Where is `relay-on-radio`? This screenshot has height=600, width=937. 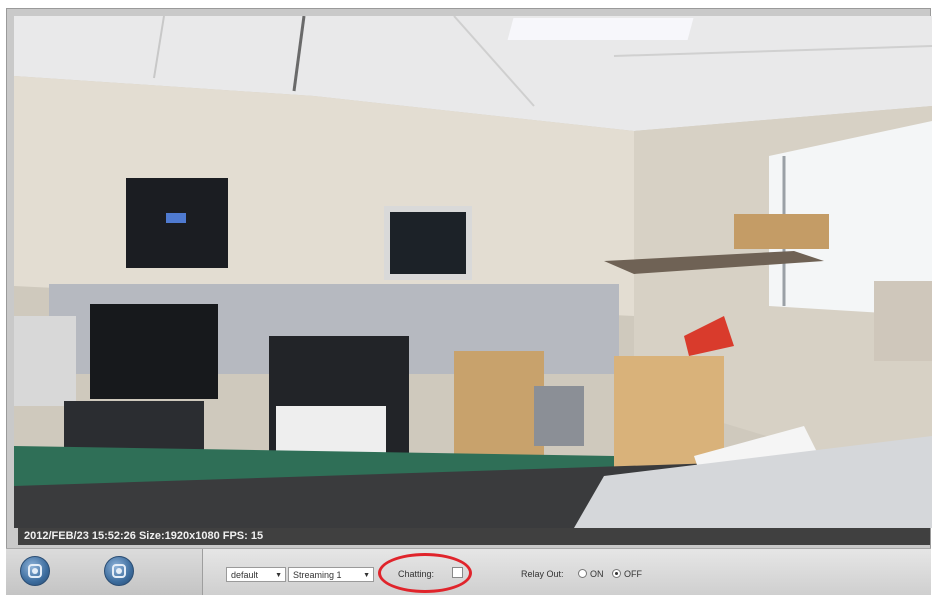 relay-on-radio is located at coordinates (582, 573).